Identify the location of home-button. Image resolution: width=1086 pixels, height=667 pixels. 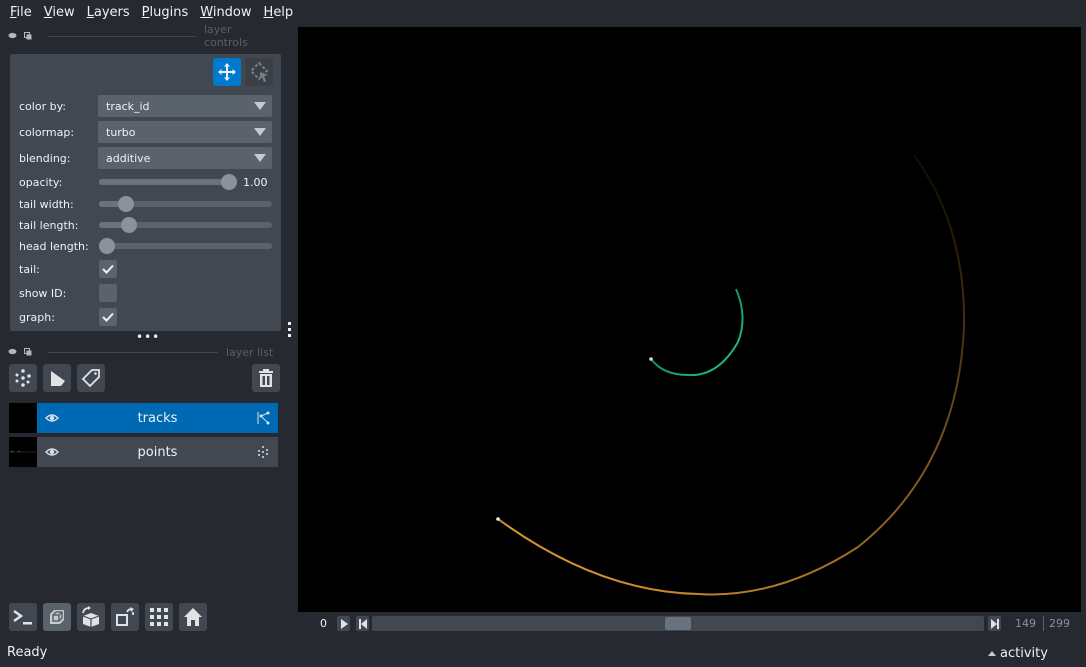
(193, 617).